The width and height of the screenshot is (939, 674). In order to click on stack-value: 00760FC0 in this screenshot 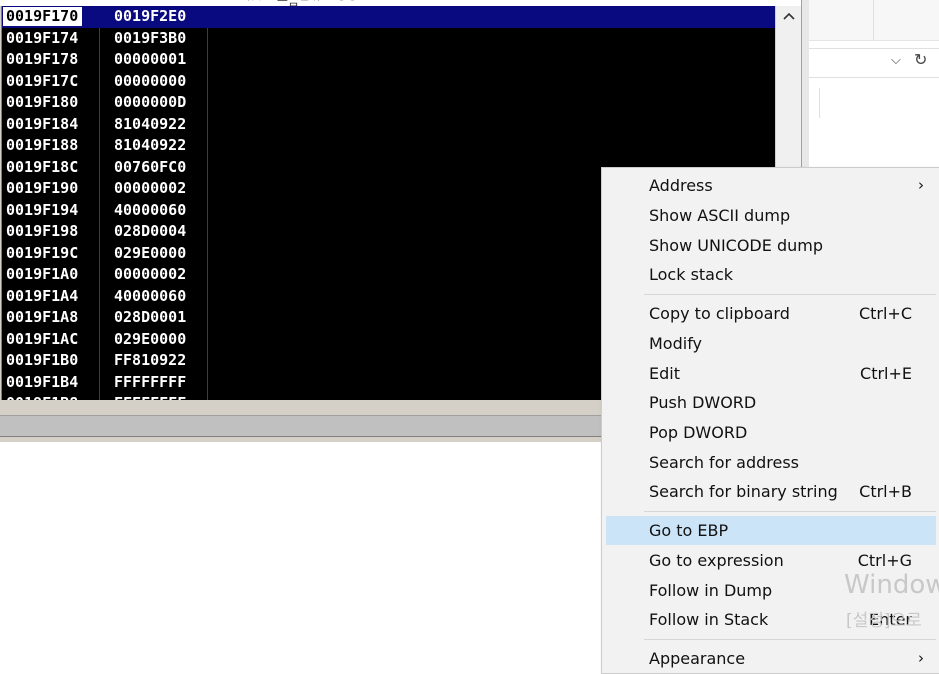, I will do `click(150, 166)`.